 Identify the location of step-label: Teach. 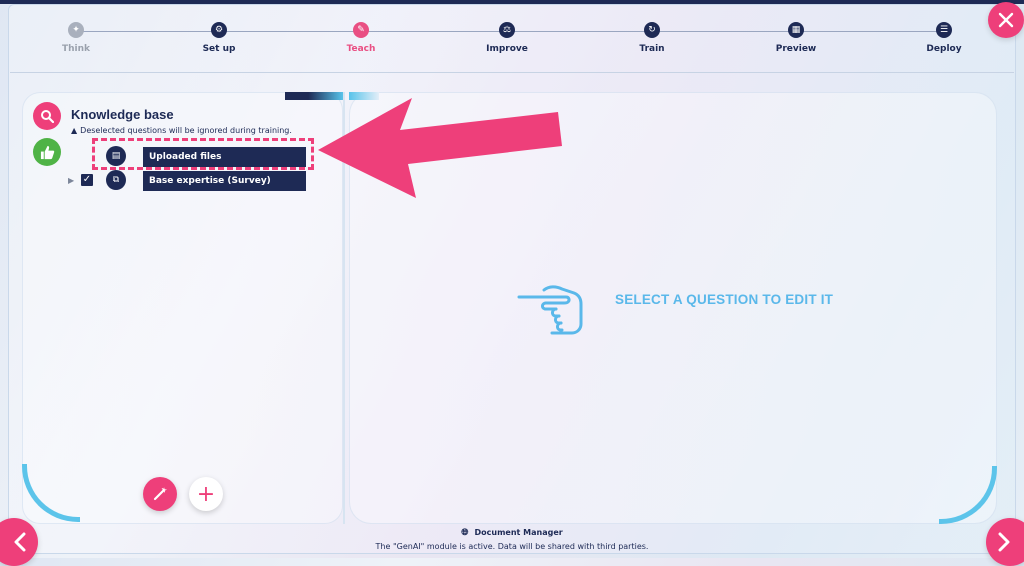
(361, 49).